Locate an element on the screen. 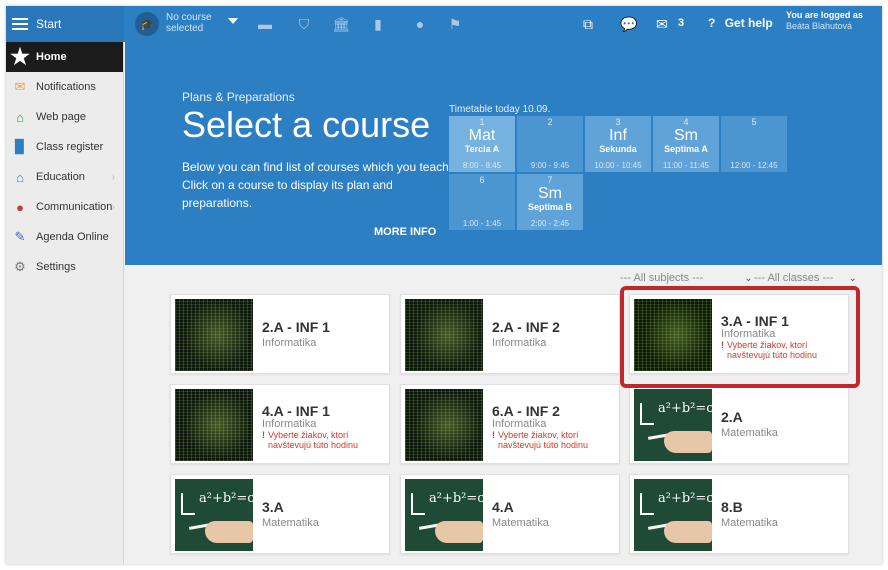  graduation-cap-icon: 🎓 is located at coordinates (147, 24).